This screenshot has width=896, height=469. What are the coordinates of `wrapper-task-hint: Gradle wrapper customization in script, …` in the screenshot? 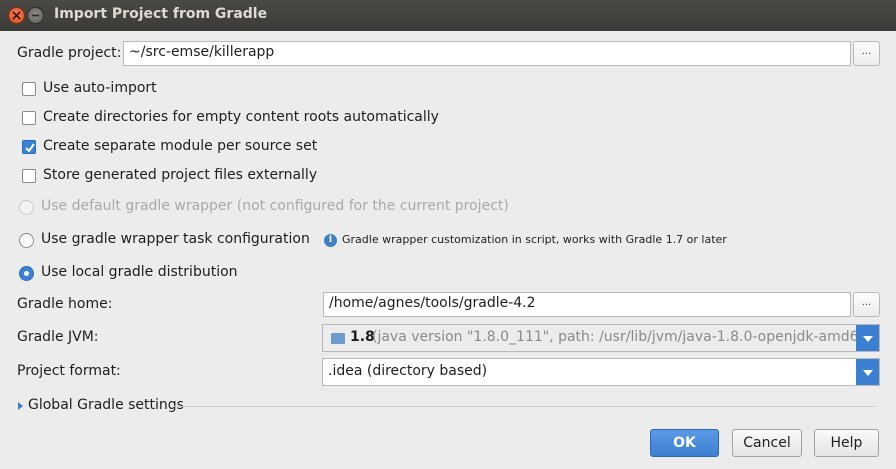 It's located at (534, 239).